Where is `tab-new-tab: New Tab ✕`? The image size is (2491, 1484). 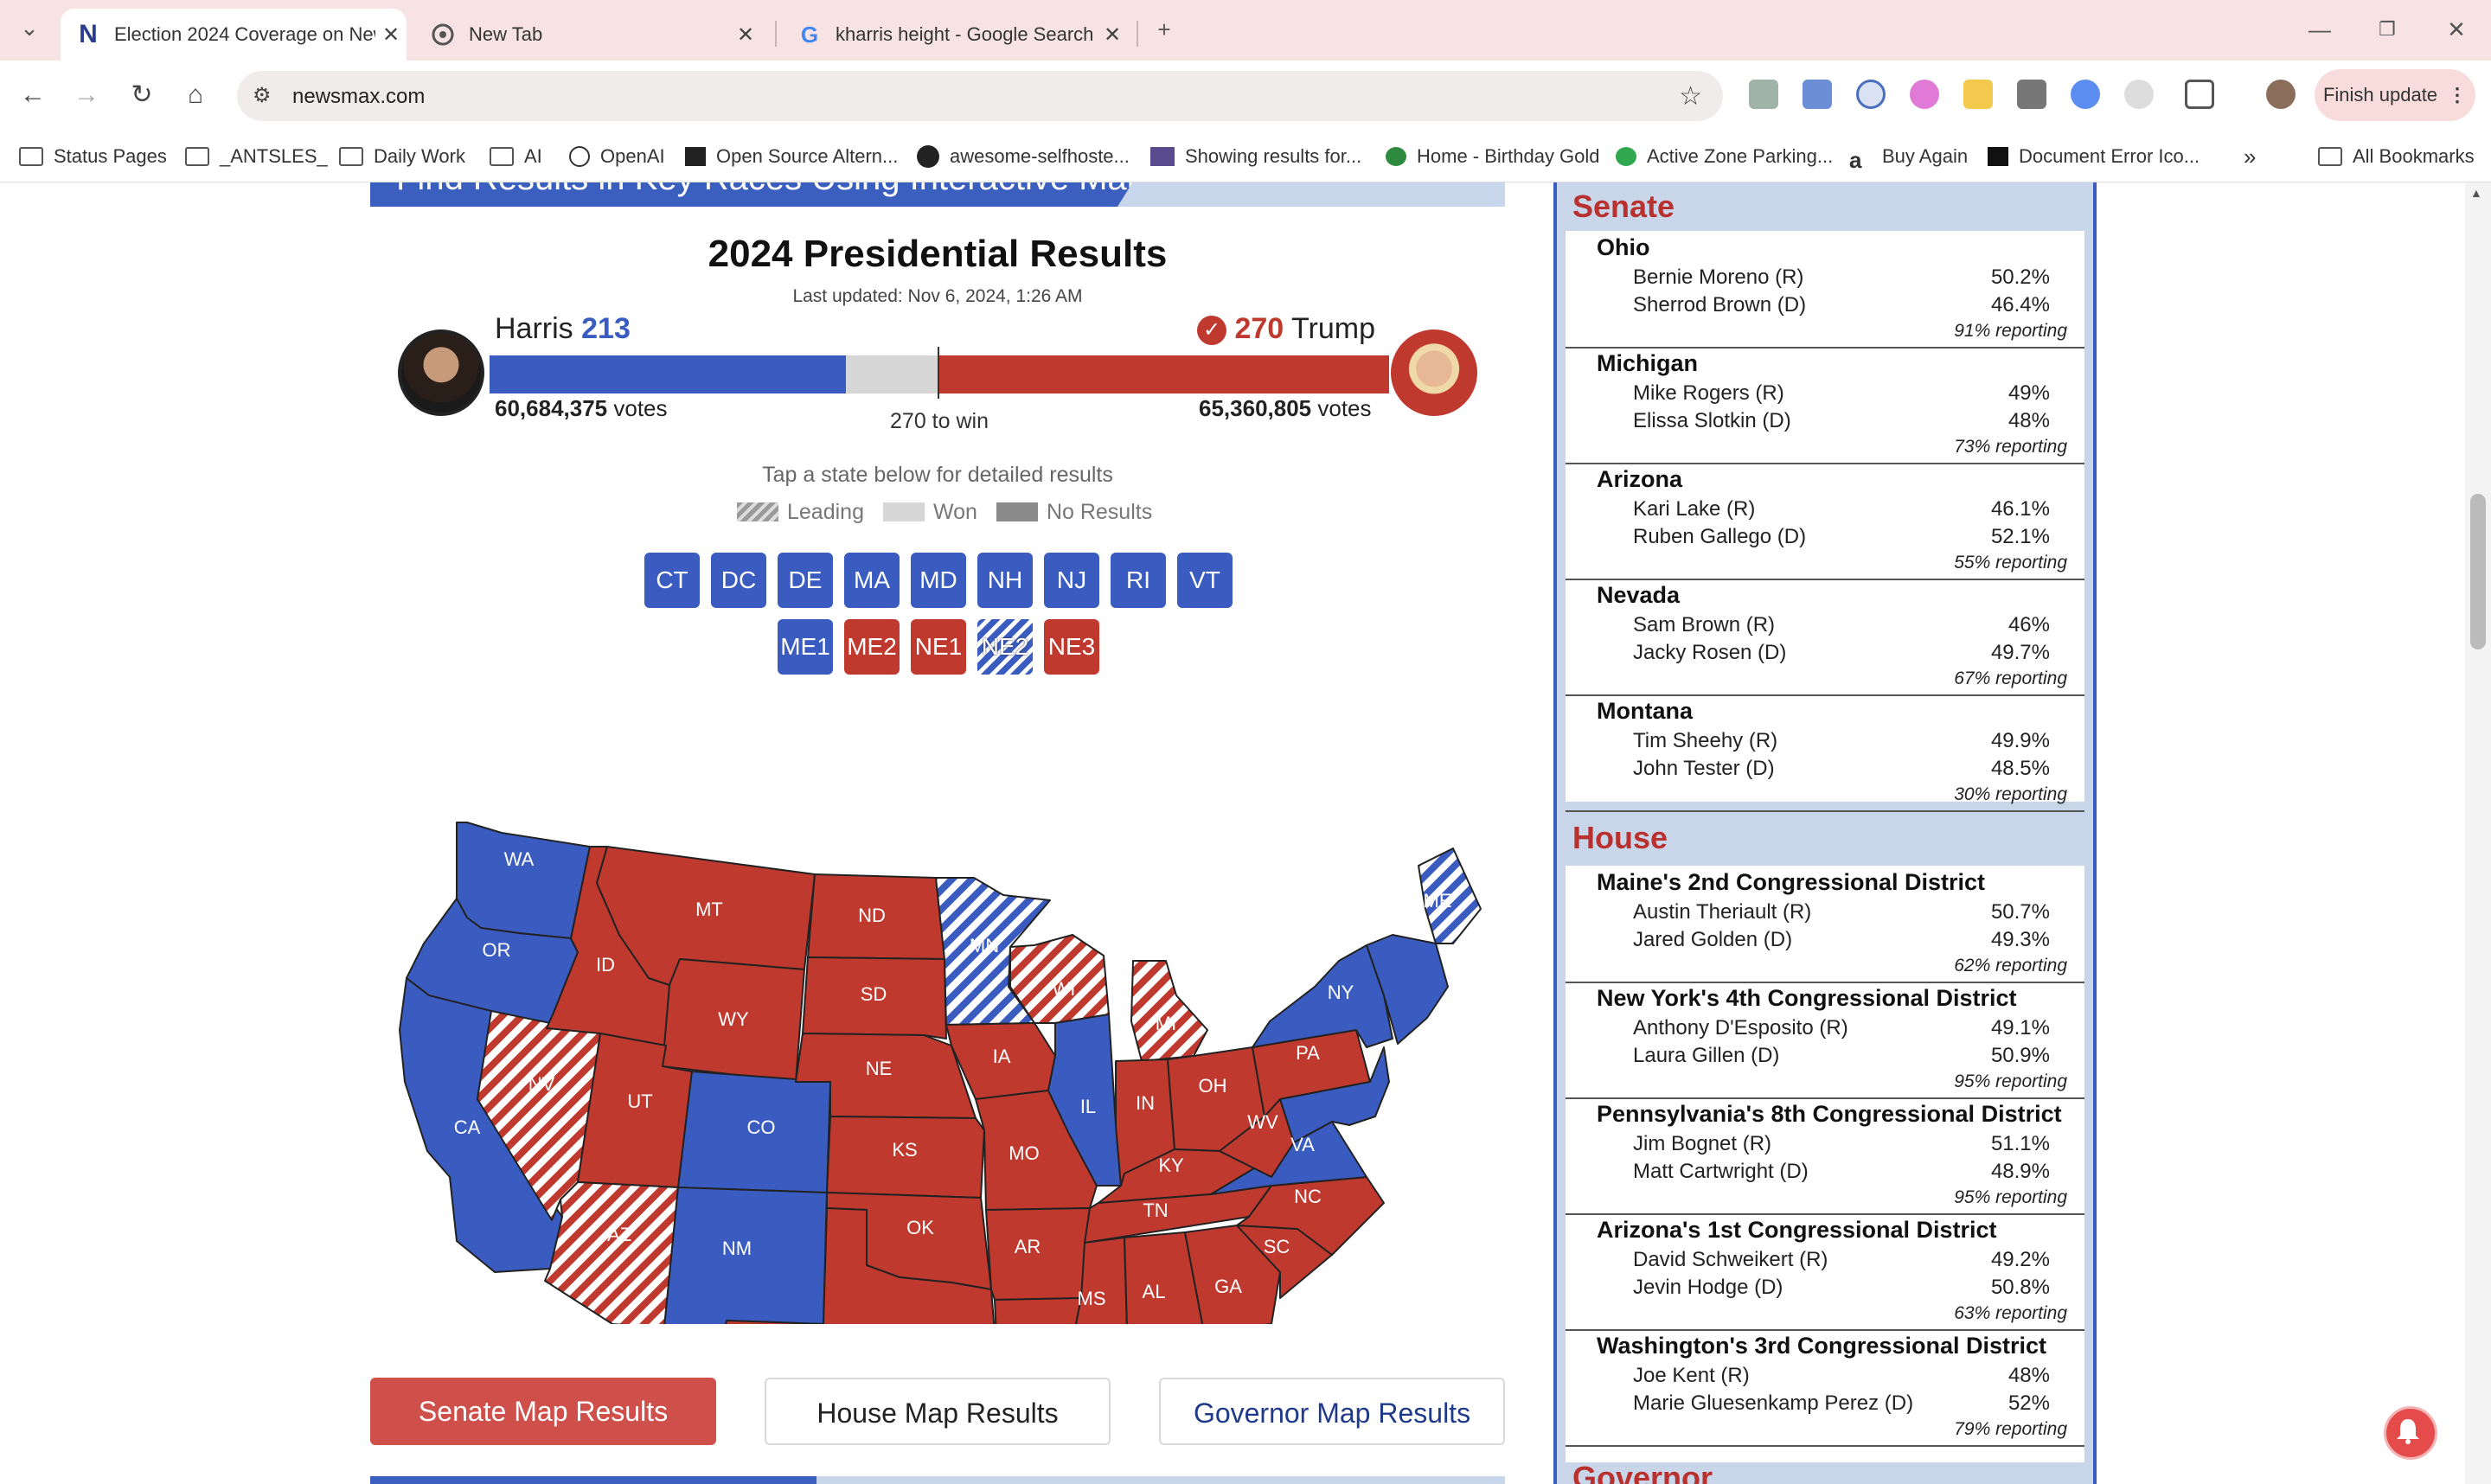
tab-new-tab: New Tab ✕ is located at coordinates (588, 35).